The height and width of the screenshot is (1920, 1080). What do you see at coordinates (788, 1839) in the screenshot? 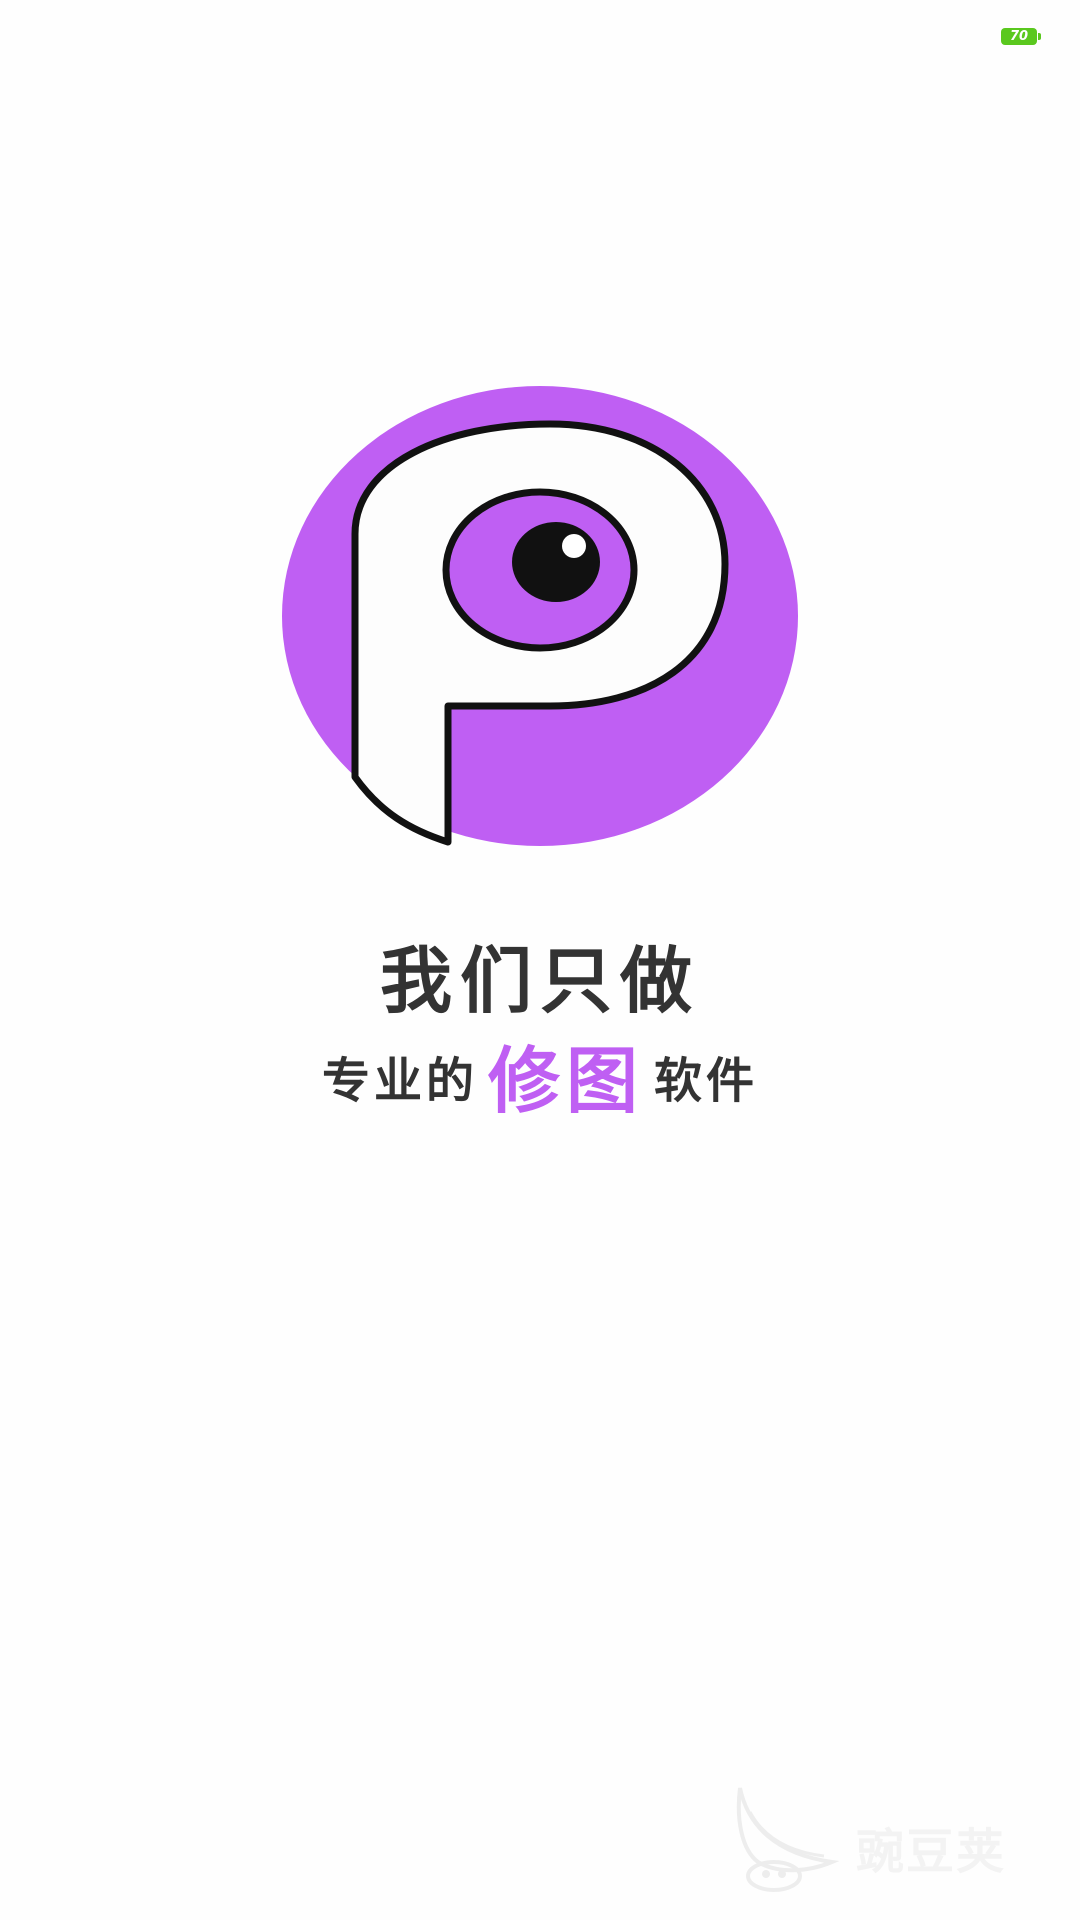
I see `peapod-bird-logo-icon` at bounding box center [788, 1839].